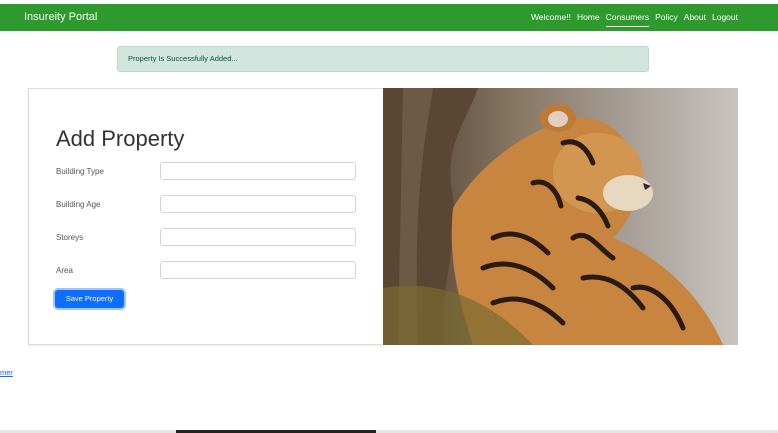 This screenshot has height=433, width=778. What do you see at coordinates (64, 270) in the screenshot?
I see `label-area: Area` at bounding box center [64, 270].